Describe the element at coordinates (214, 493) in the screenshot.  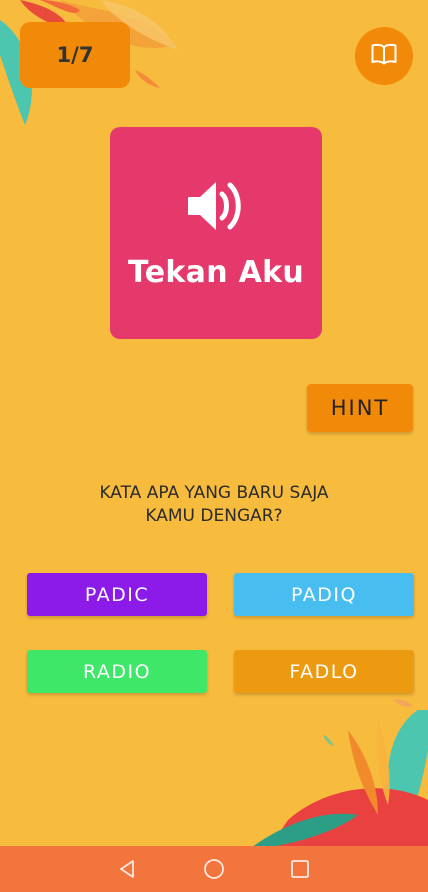
I see `question-line-1: KATA APA YANG BARU SAJA` at that location.